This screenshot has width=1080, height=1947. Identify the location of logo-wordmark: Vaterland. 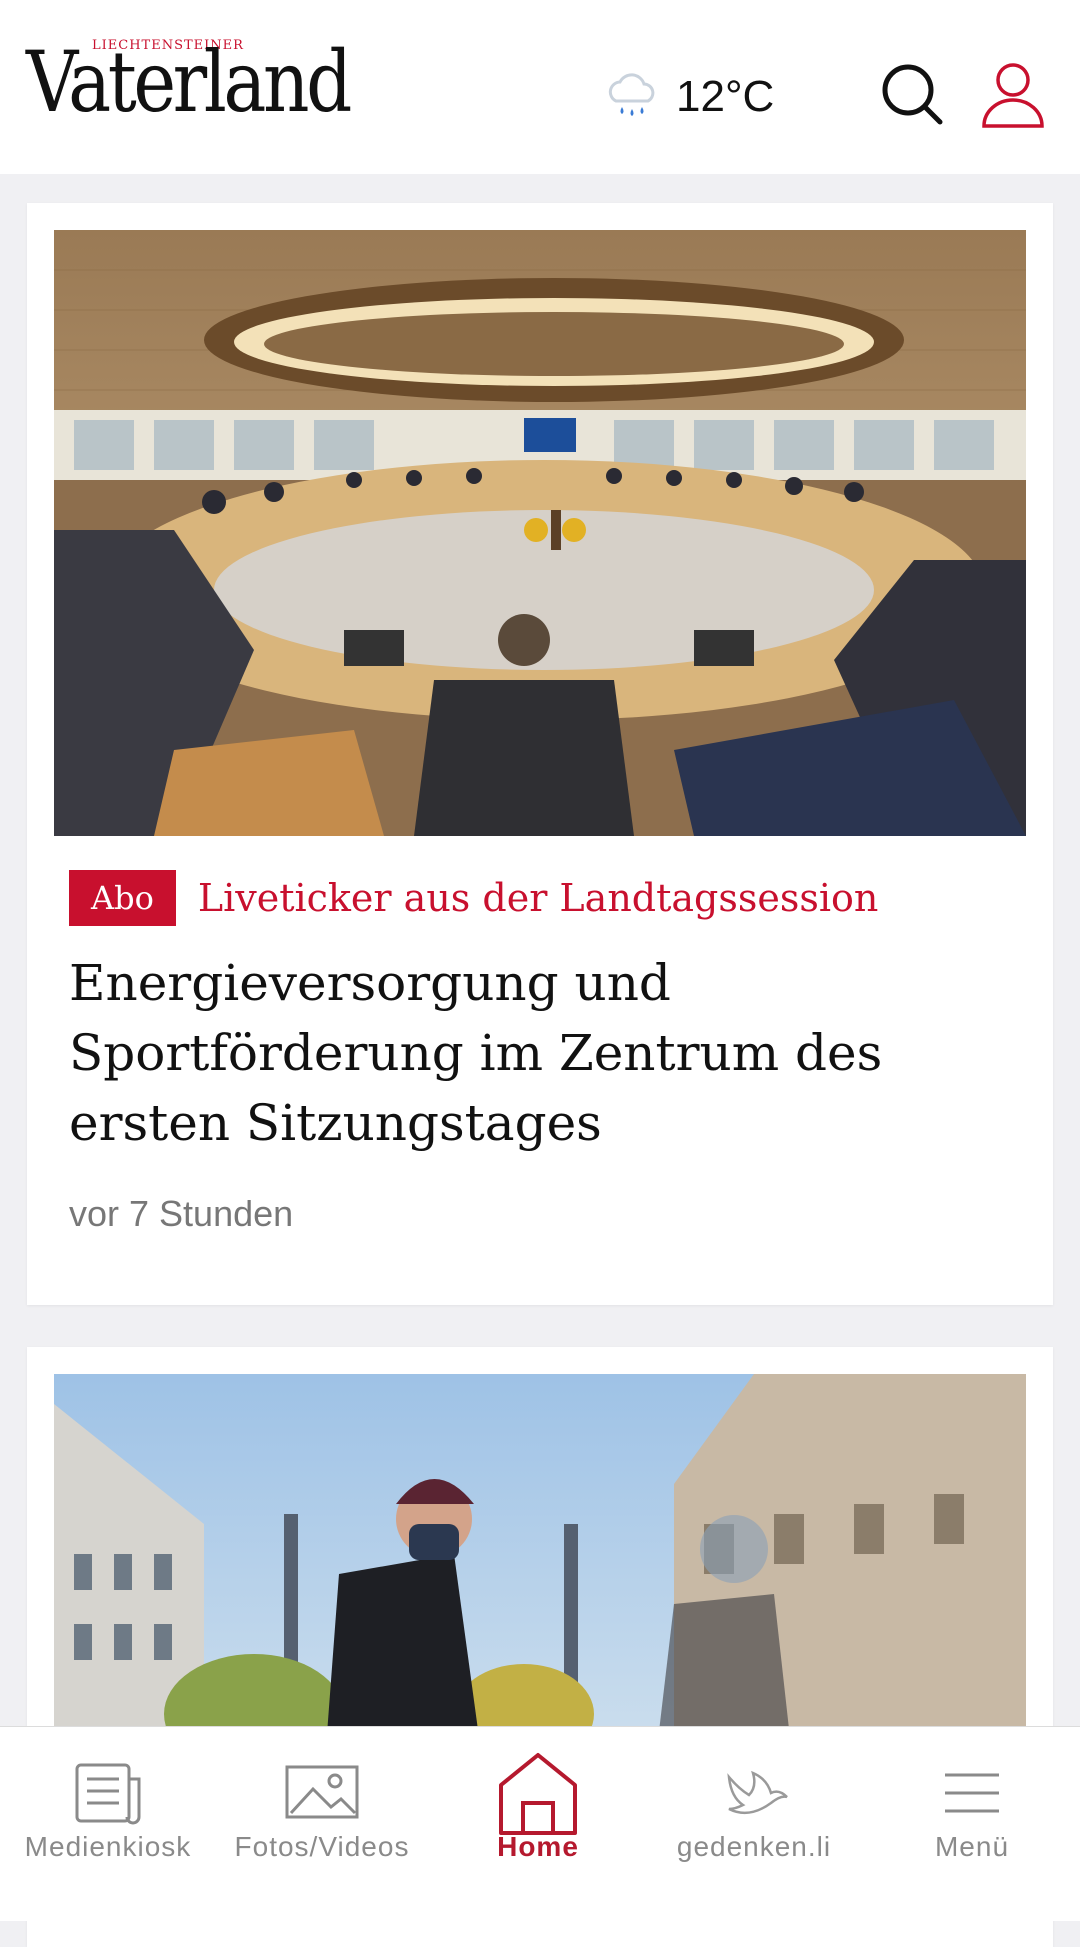
(189, 82).